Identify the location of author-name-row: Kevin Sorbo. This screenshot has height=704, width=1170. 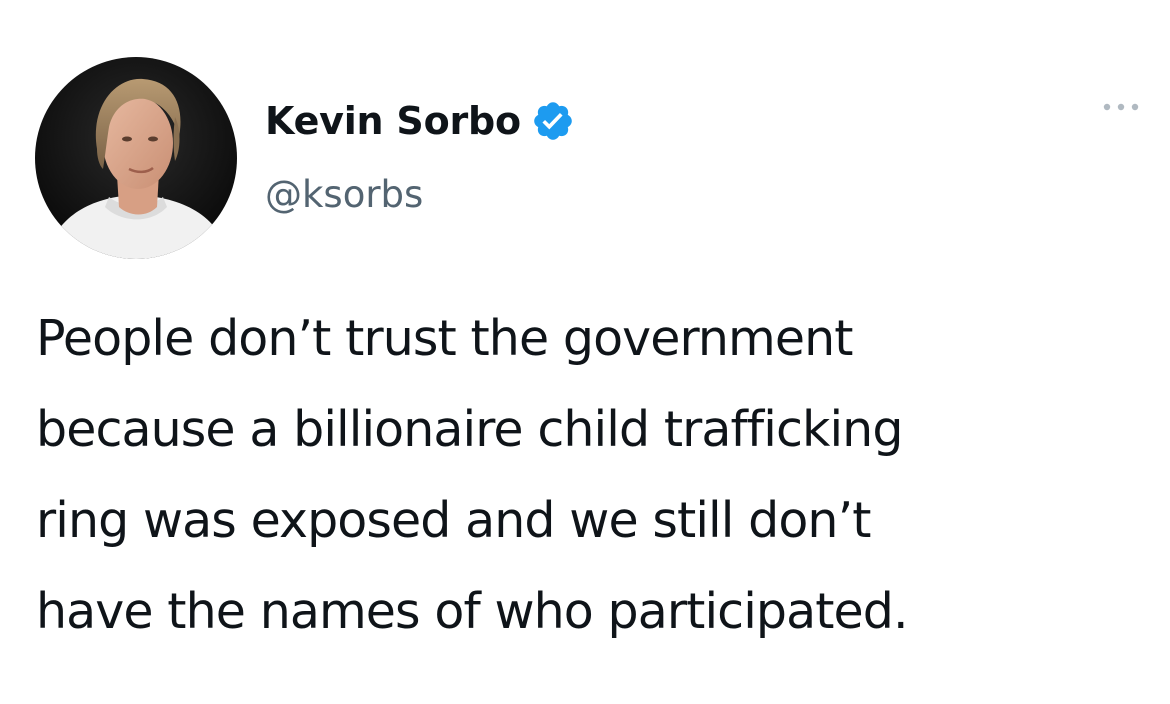
(420, 121).